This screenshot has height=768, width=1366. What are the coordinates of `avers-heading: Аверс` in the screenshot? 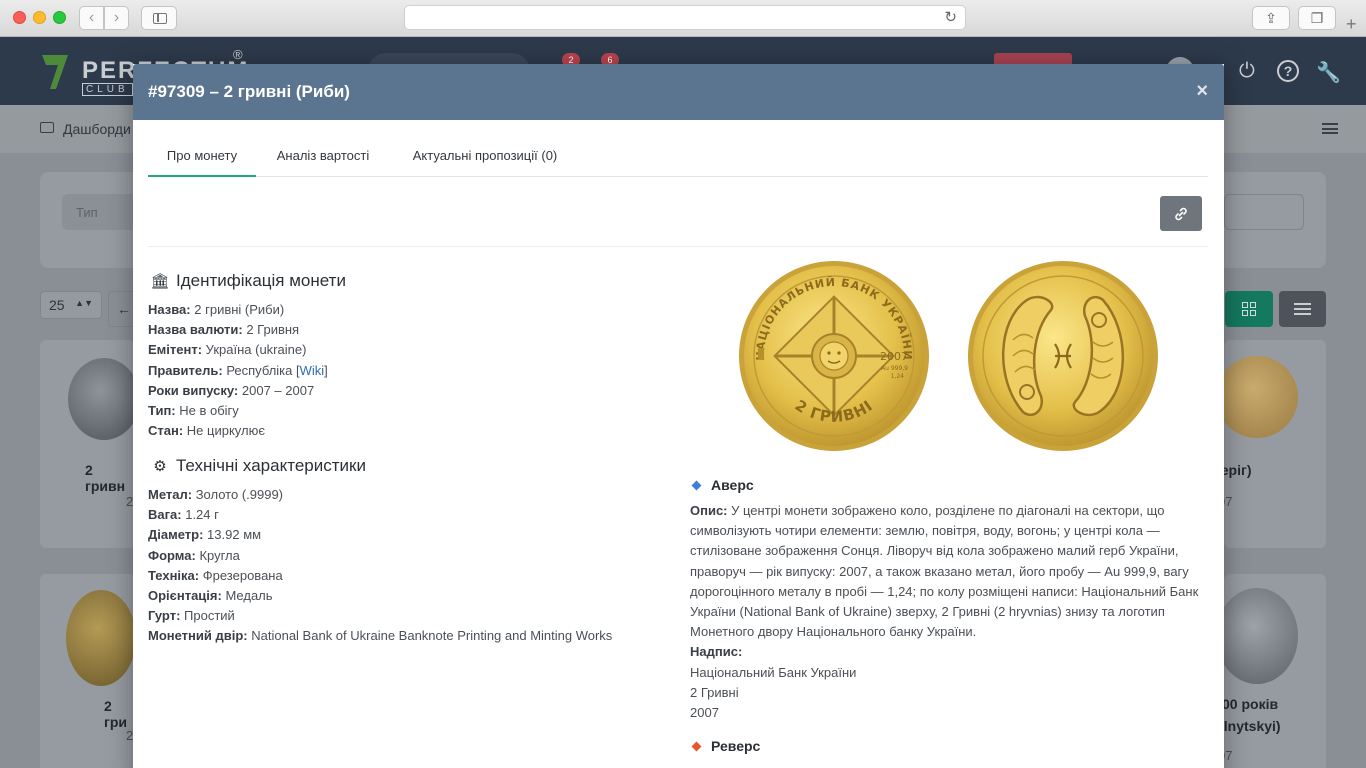 It's located at (722, 485).